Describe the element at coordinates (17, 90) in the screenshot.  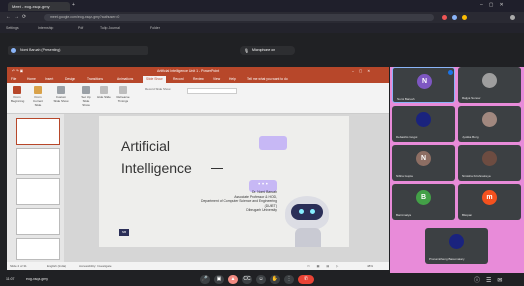
I see `play-icon` at that location.